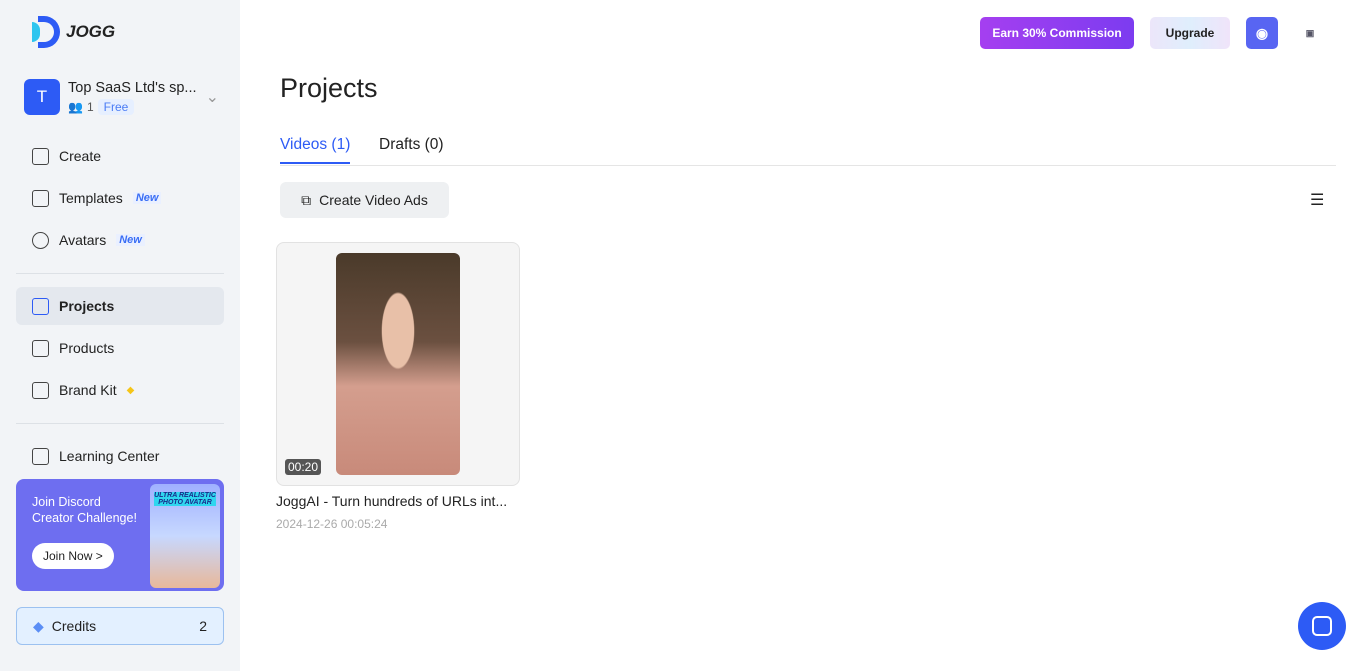 Image resolution: width=1365 pixels, height=671 pixels. What do you see at coordinates (1317, 200) in the screenshot?
I see `list-view-icon: ☰` at bounding box center [1317, 200].